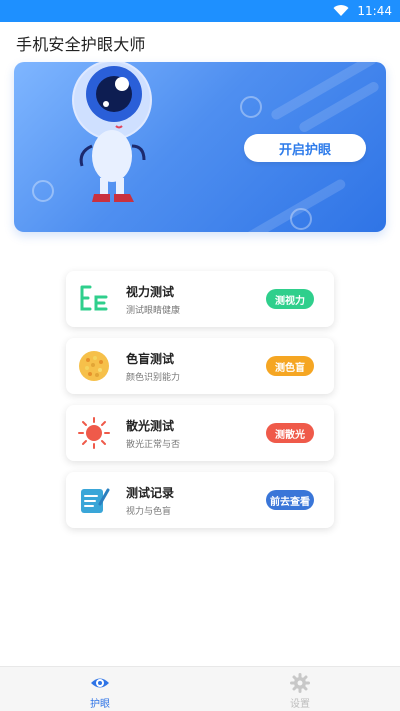  Describe the element at coordinates (150, 426) in the screenshot. I see `card-title: 散光测试` at that location.